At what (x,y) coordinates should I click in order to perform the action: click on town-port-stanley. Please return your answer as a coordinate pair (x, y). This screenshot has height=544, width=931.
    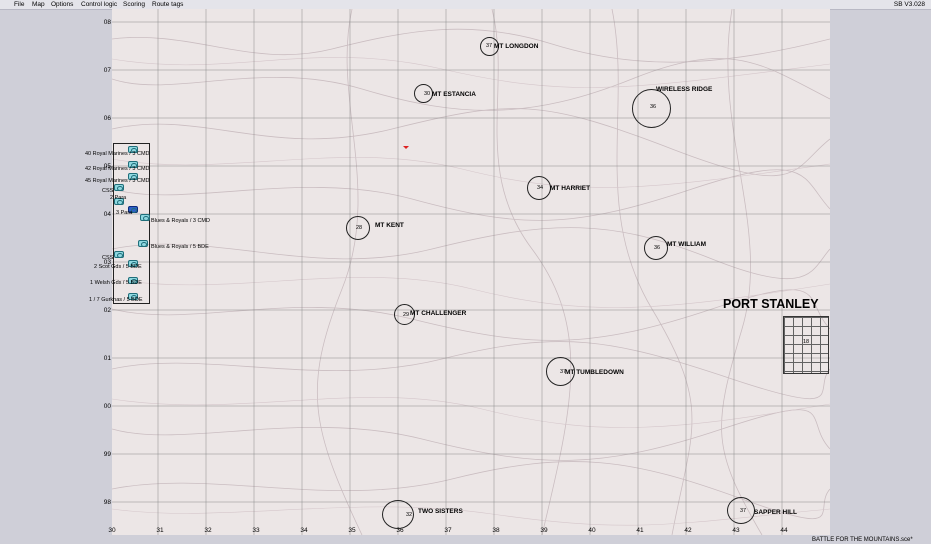
    Looking at the image, I should click on (806, 345).